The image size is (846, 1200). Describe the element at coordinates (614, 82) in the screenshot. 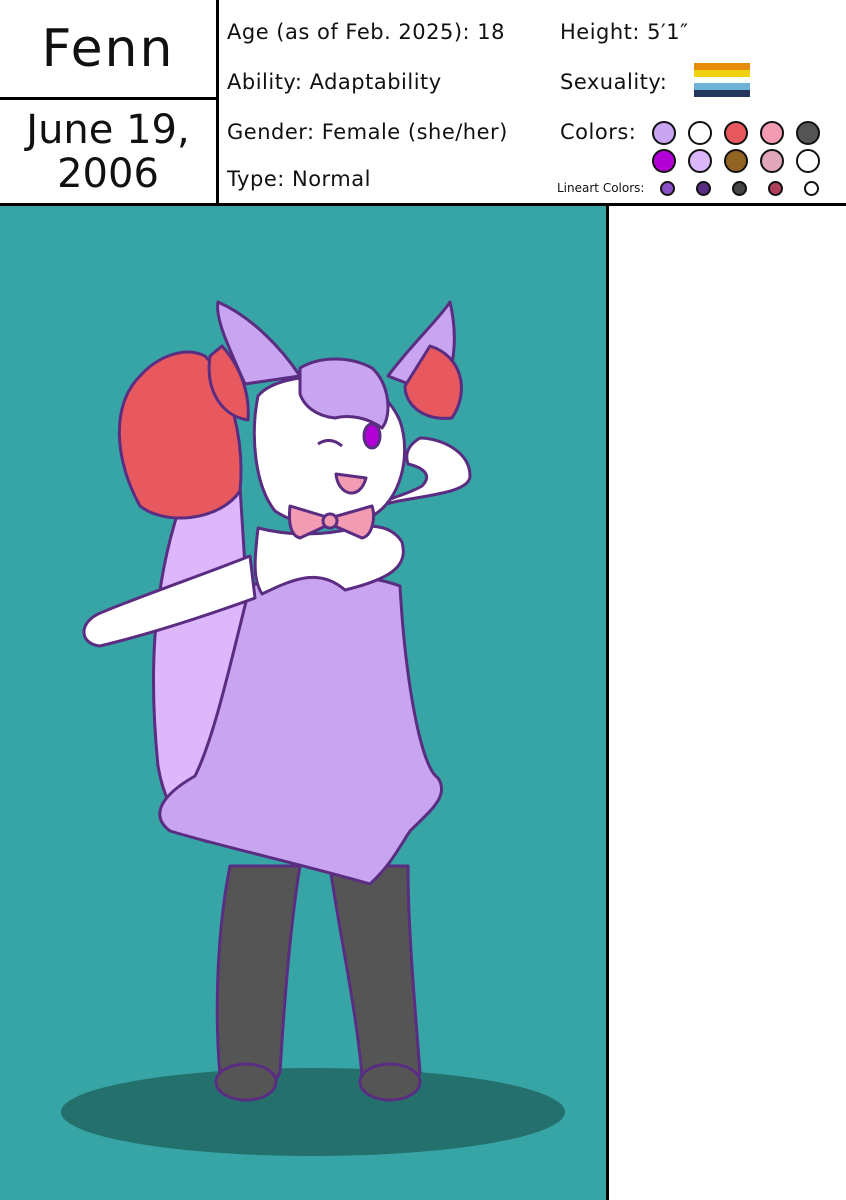

I see `info-sexuality-label: Sexuality:` at that location.